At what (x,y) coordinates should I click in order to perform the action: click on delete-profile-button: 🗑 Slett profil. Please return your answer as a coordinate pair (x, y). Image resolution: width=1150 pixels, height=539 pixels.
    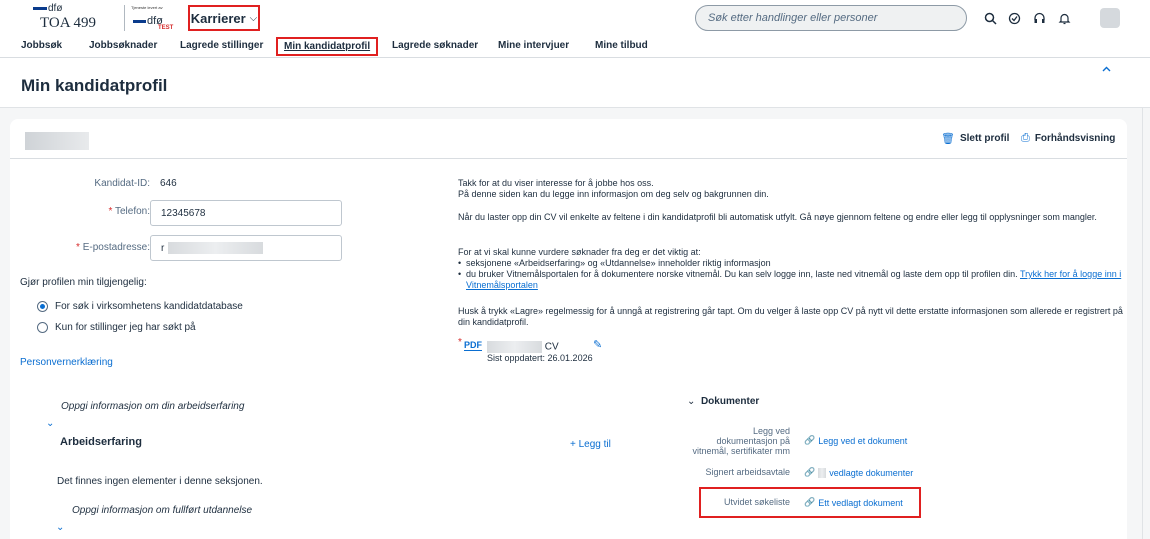
    Looking at the image, I should click on (975, 138).